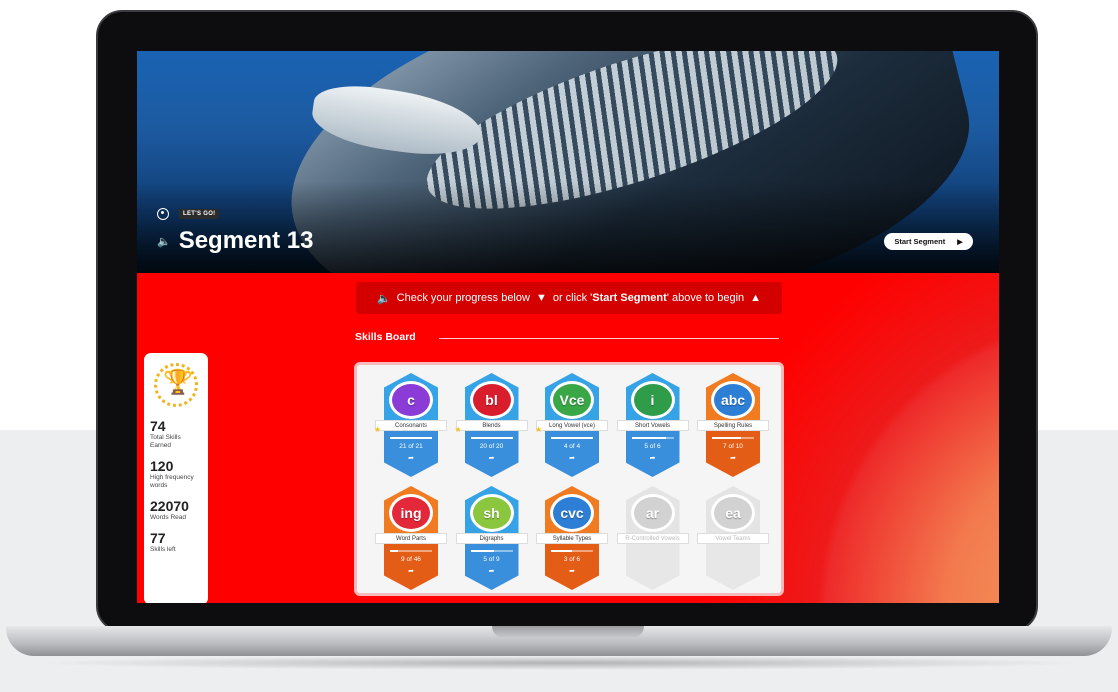 Image resolution: width=1118 pixels, height=692 pixels. I want to click on badge-label: Word Parts, so click(411, 538).